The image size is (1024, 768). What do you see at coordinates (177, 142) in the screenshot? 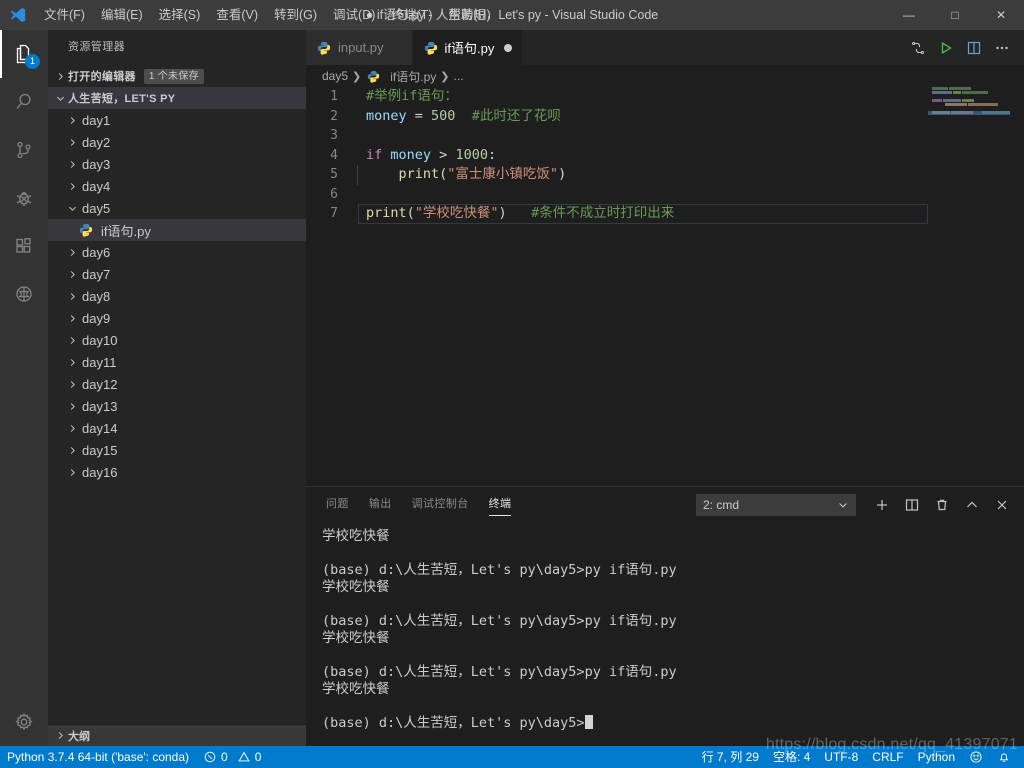
I see `tree-folder-row: day2` at bounding box center [177, 142].